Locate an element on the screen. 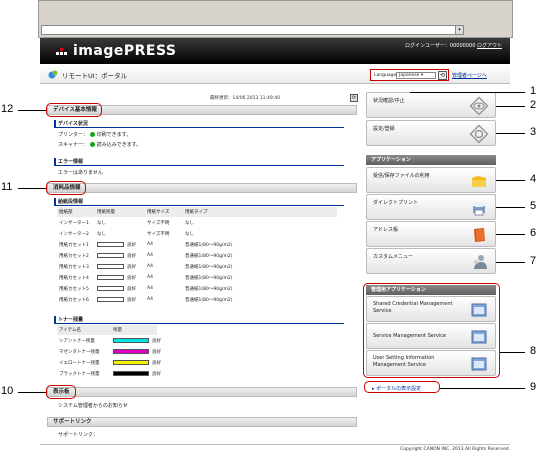  admin-app-label: Service Management Service is located at coordinates (410, 336).